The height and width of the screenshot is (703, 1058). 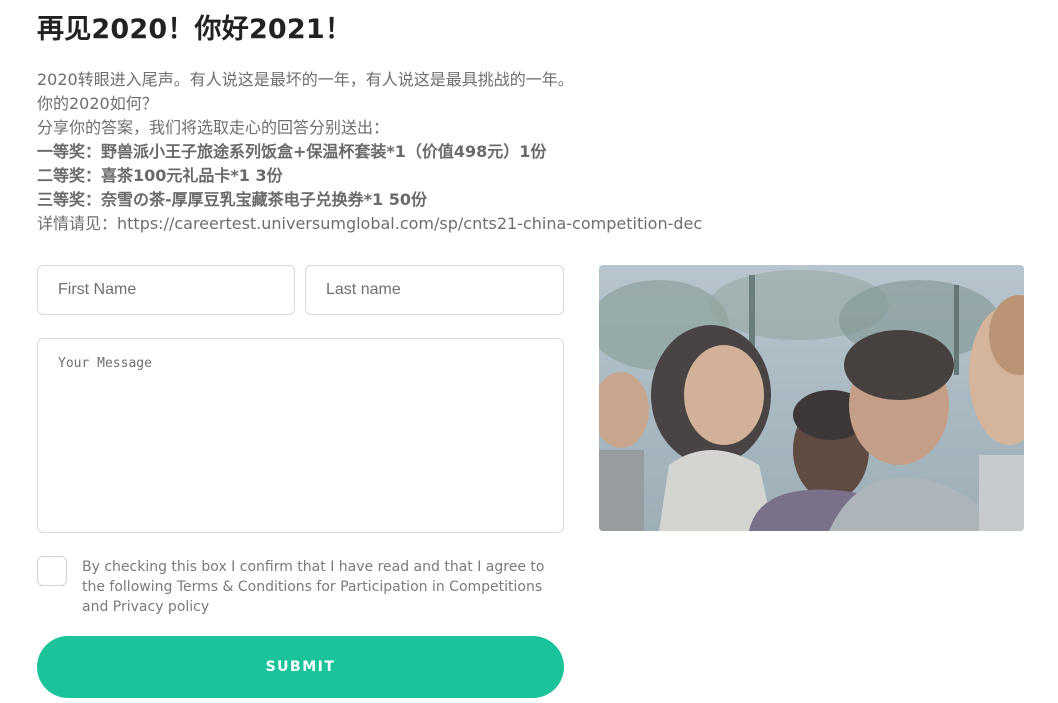 I want to click on submit-button: SUBMIT, so click(x=300, y=667).